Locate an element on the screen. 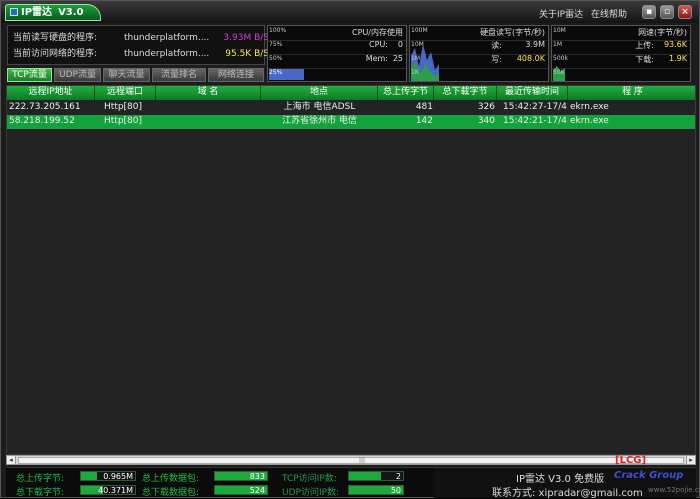 The height and width of the screenshot is (499, 700). site-watermark: www.52pojie.cn is located at coordinates (674, 490).